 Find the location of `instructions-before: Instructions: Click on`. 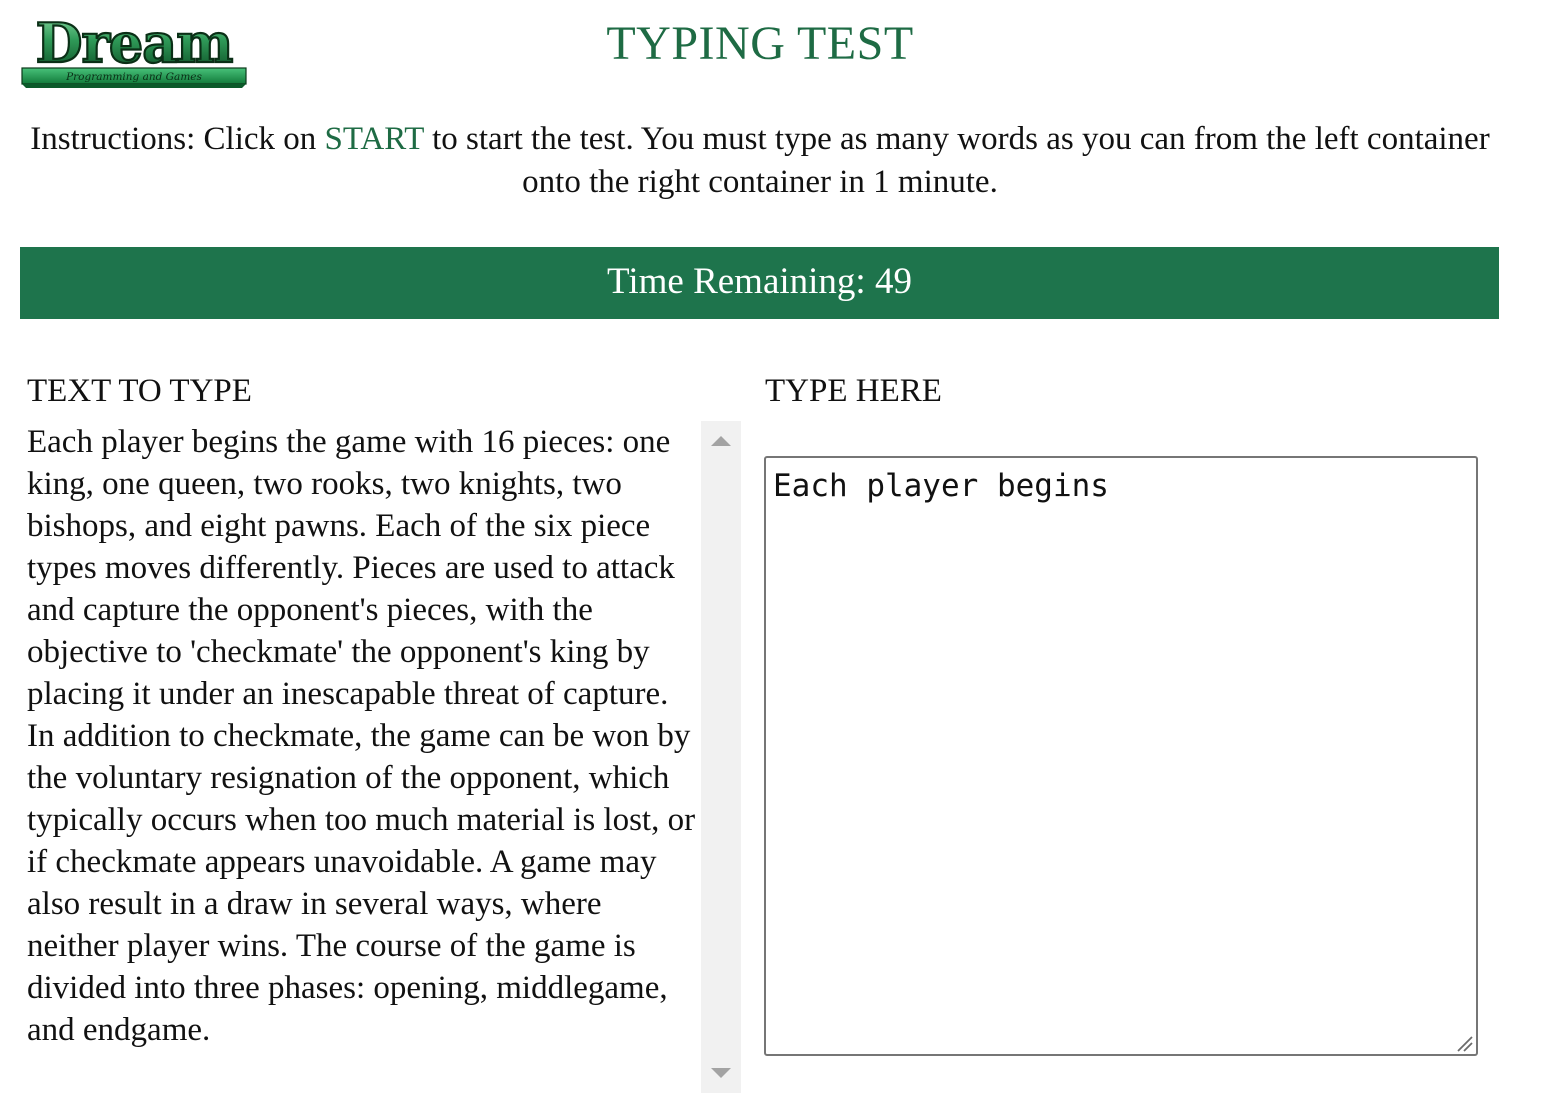

instructions-before: Instructions: Click on is located at coordinates (177, 139).